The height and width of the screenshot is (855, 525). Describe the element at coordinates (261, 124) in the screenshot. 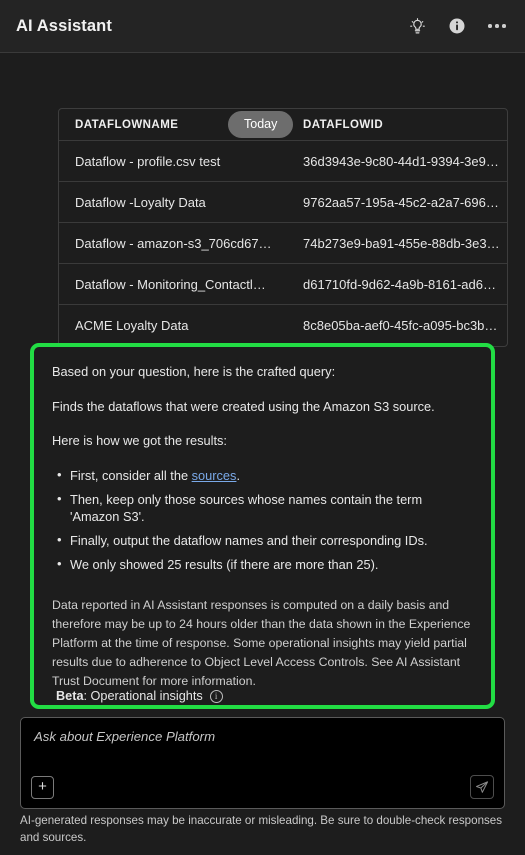

I see `date-divider-today: Today` at that location.